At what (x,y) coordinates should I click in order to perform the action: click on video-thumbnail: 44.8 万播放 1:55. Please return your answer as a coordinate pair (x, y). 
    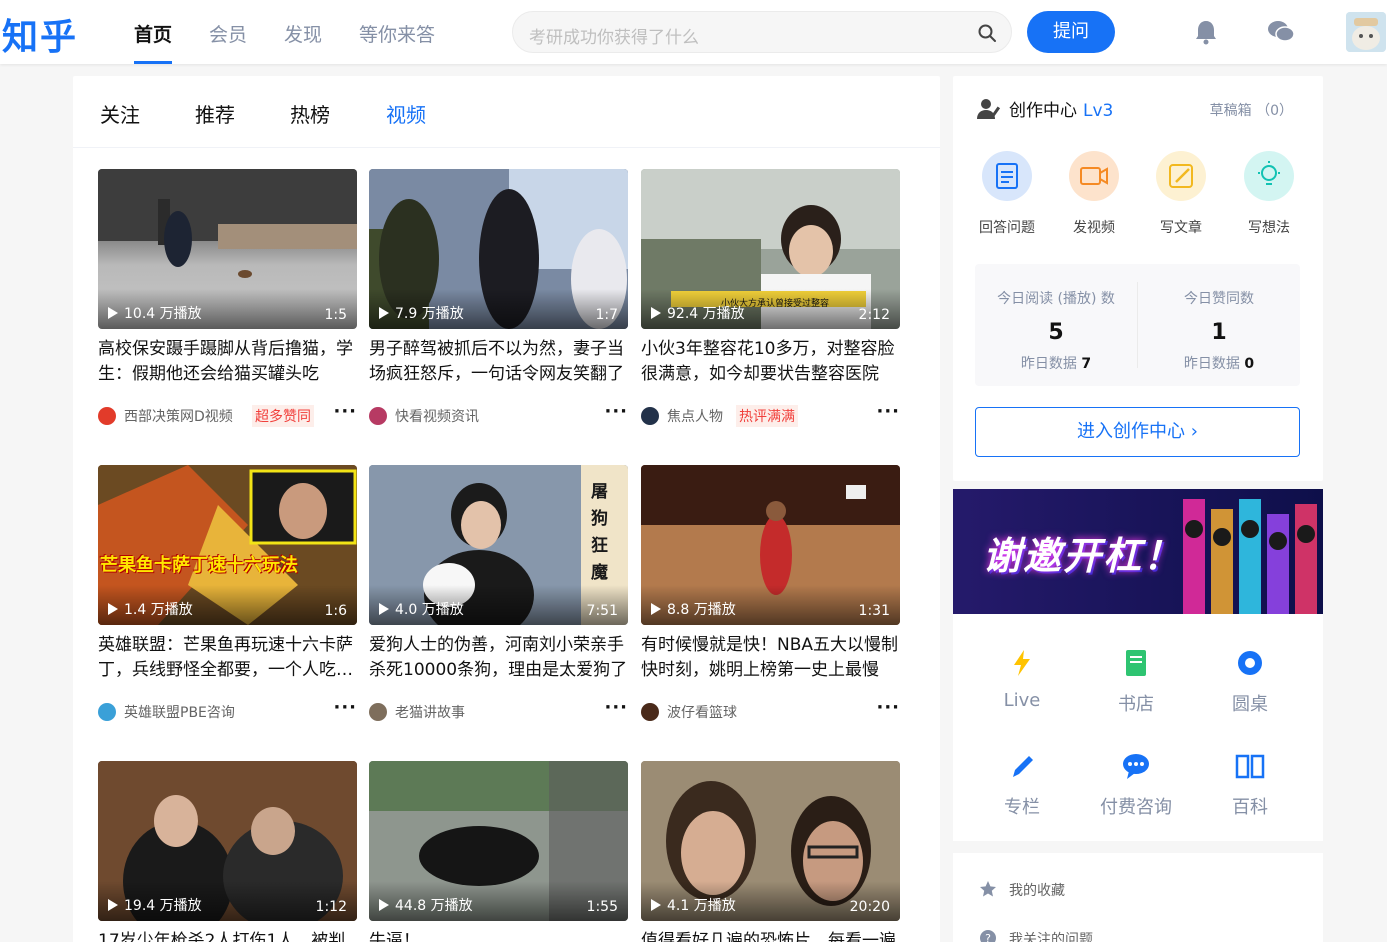
    Looking at the image, I should click on (498, 841).